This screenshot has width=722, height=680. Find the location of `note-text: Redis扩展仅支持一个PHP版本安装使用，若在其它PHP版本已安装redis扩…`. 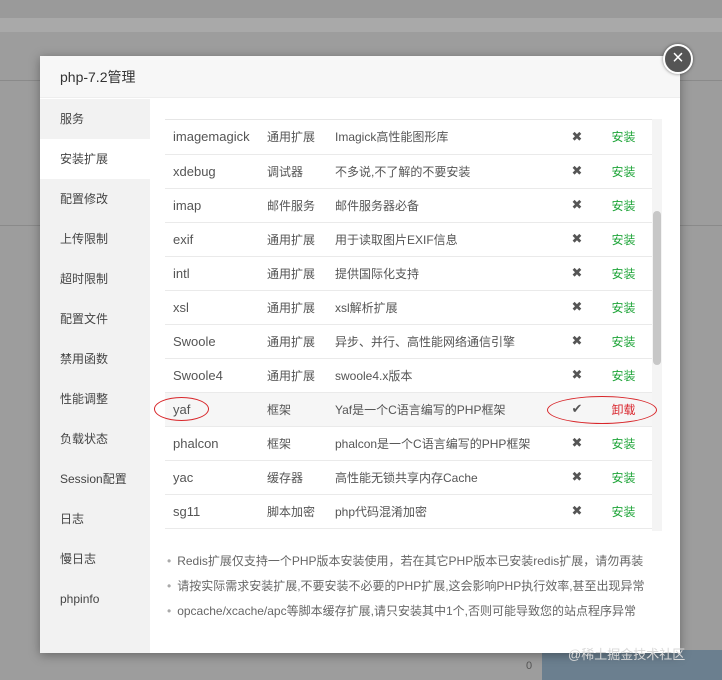

note-text: Redis扩展仅支持一个PHP版本安装使用，若在其它PHP版本已安装redis扩… is located at coordinates (410, 561).